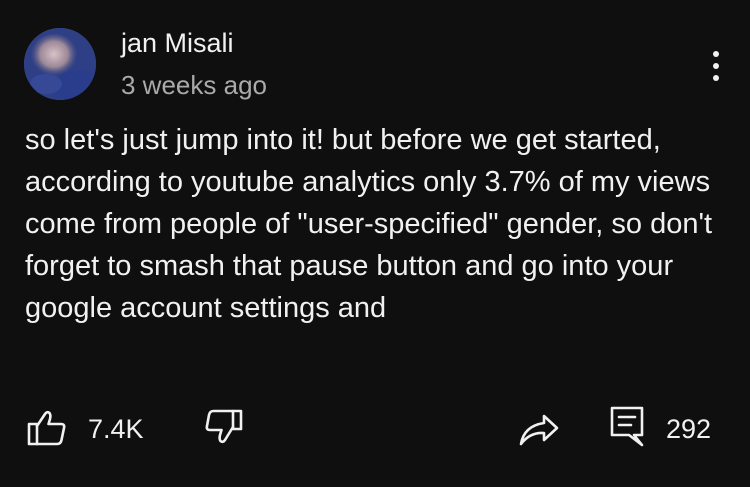 The height and width of the screenshot is (487, 750). I want to click on more-options-button, so click(716, 66).